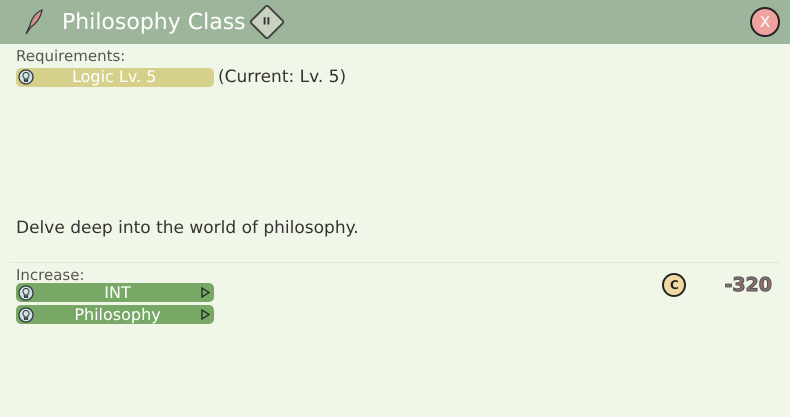  Describe the element at coordinates (117, 314) in the screenshot. I see `stat-name: Philosophy` at that location.